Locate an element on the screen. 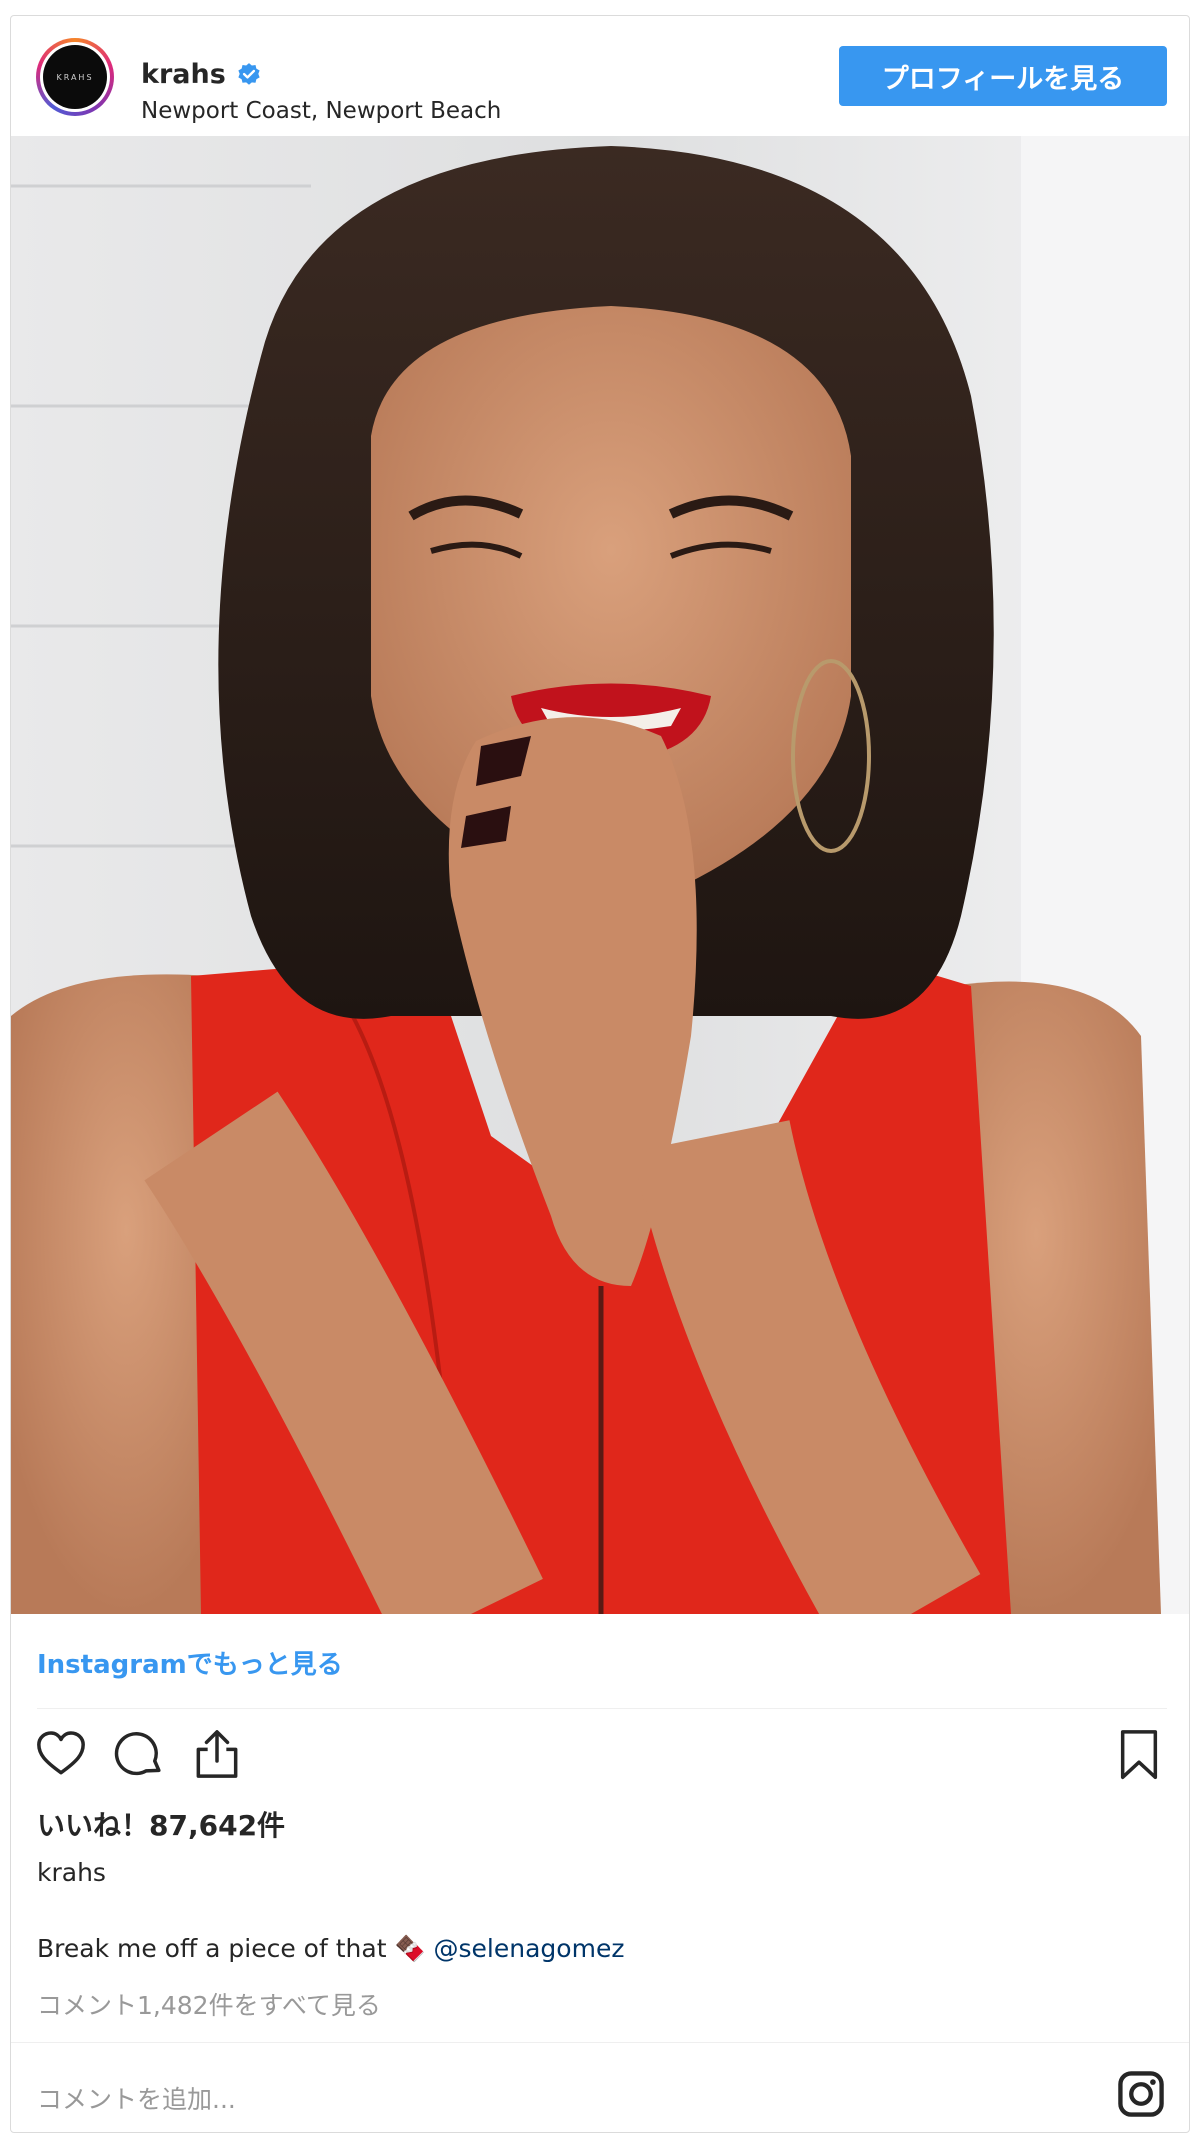 The height and width of the screenshot is (2142, 1200). share-icon is located at coordinates (217, 1754).